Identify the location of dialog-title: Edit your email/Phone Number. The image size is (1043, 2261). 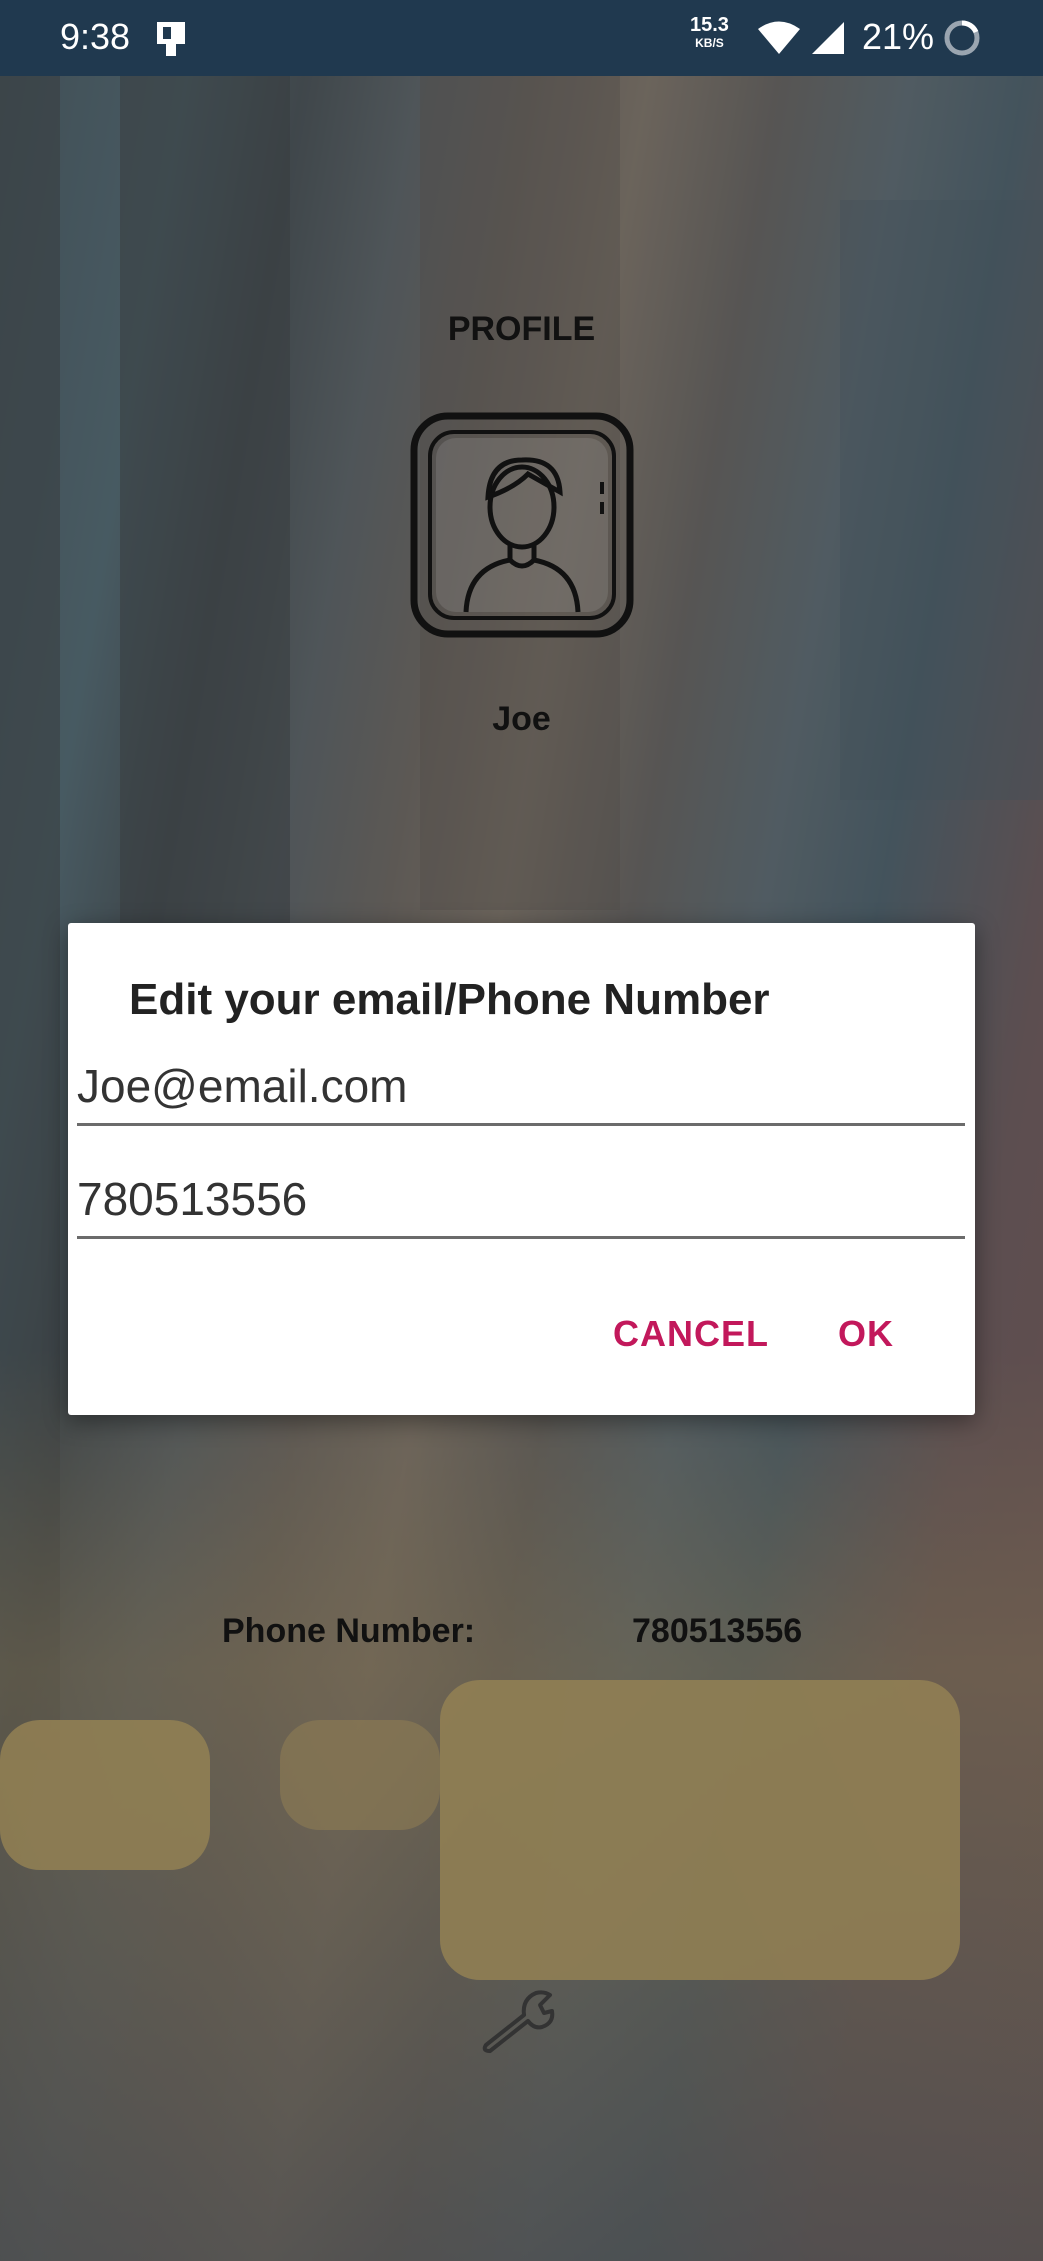
(449, 999).